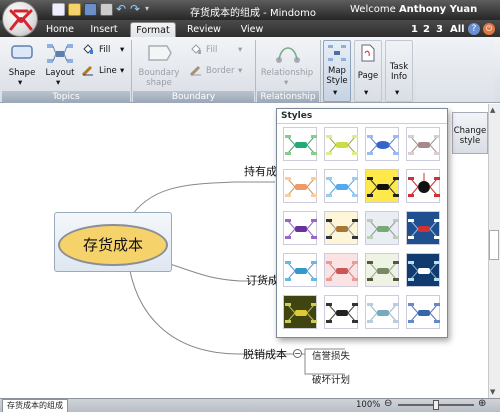 Image resolution: width=500 pixels, height=412 pixels. What do you see at coordinates (90, 9) in the screenshot?
I see `save-icon` at bounding box center [90, 9].